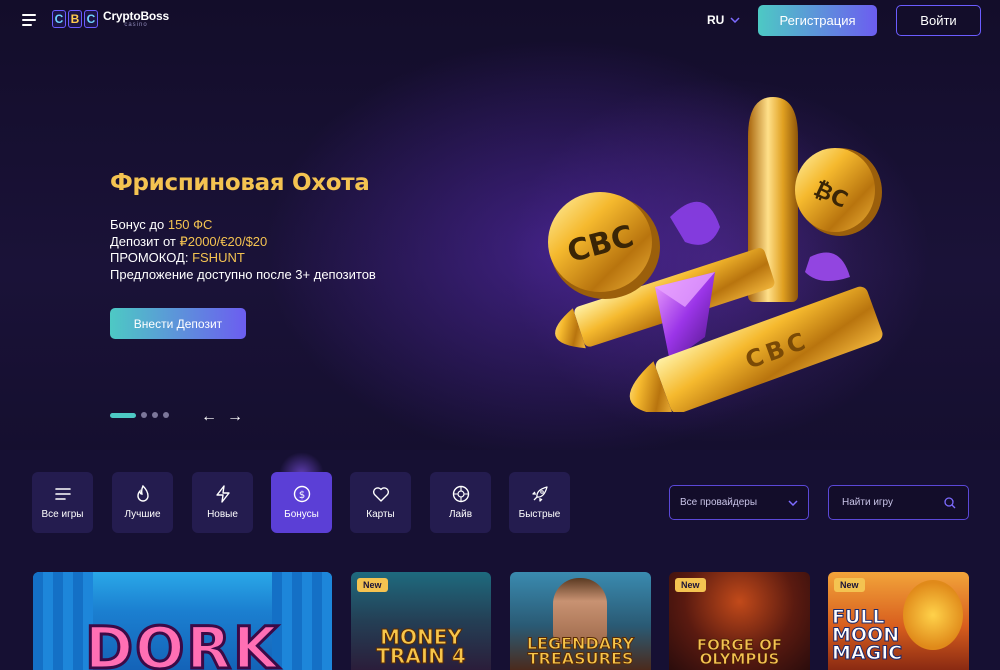  Describe the element at coordinates (460, 494) in the screenshot. I see `roulette-icon` at that location.